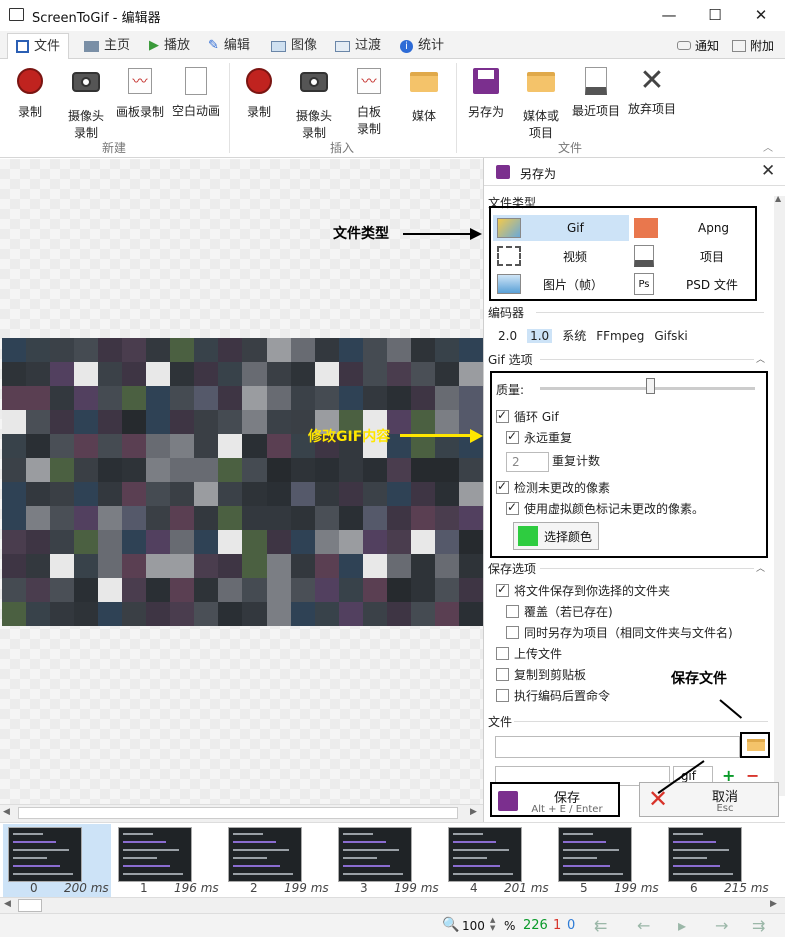  I want to click on choose-color-button: 选择颜色, so click(556, 536).